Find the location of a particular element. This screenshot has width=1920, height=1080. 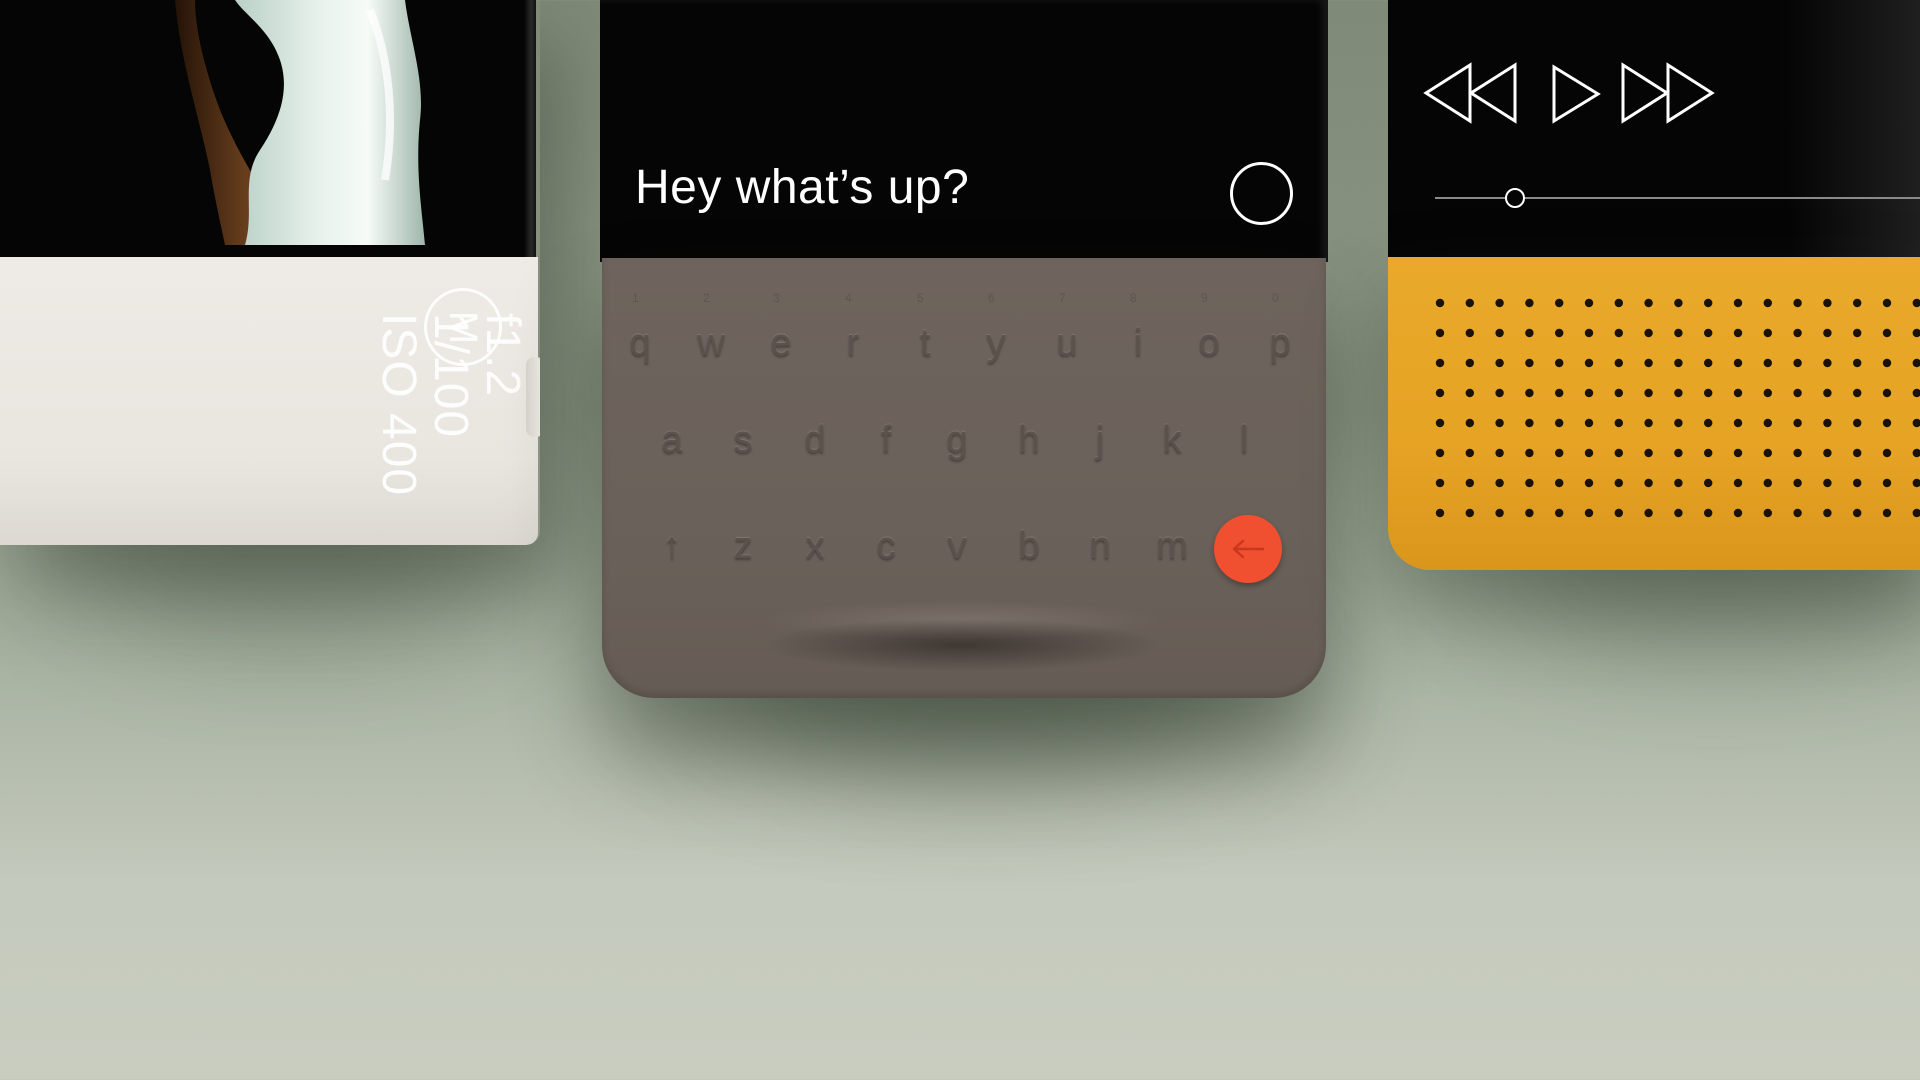

key-l: l is located at coordinates (1244, 442).